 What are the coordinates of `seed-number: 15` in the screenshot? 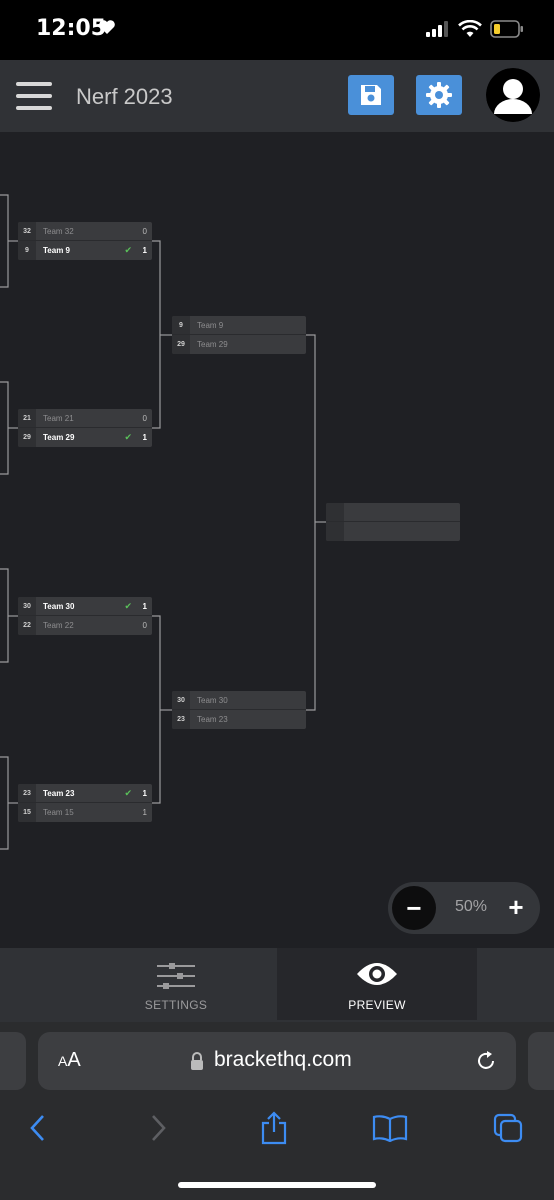 It's located at (27, 812).